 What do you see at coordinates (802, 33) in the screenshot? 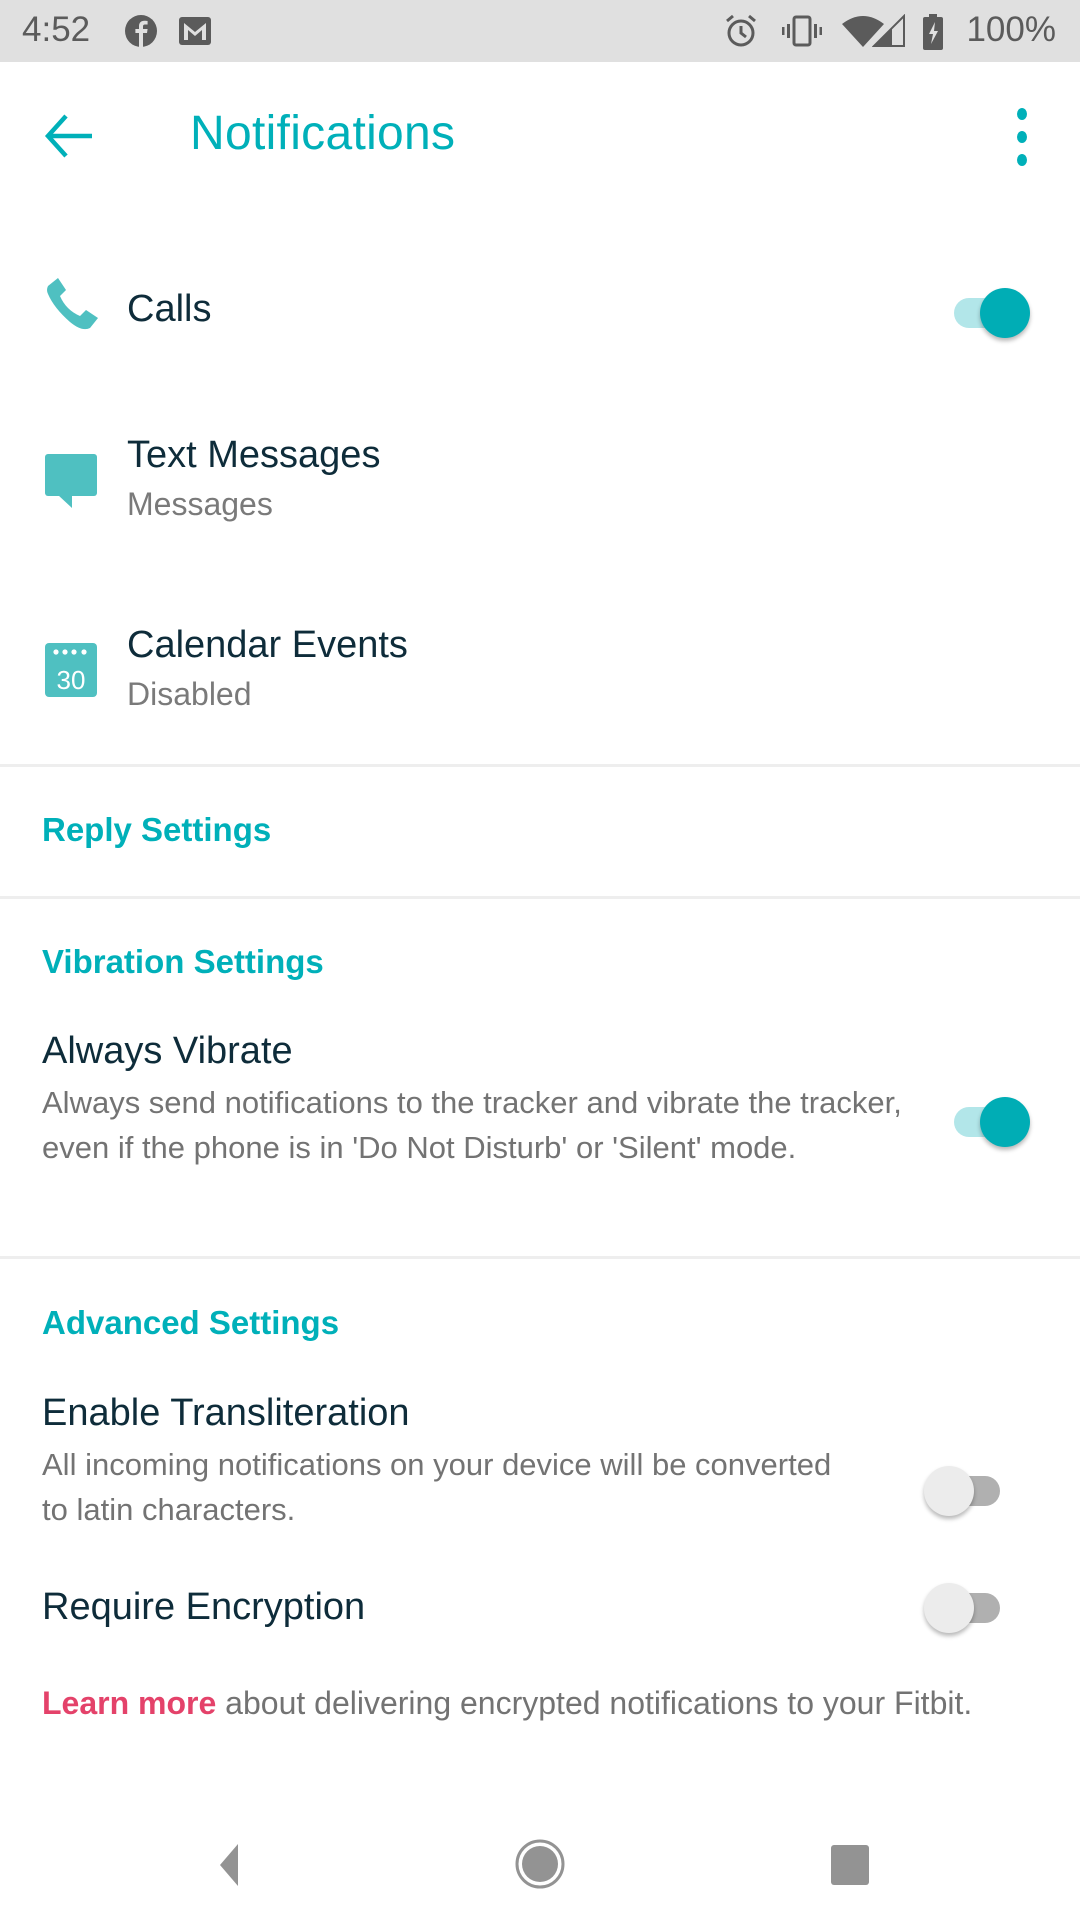
I see `vibrate-icon` at bounding box center [802, 33].